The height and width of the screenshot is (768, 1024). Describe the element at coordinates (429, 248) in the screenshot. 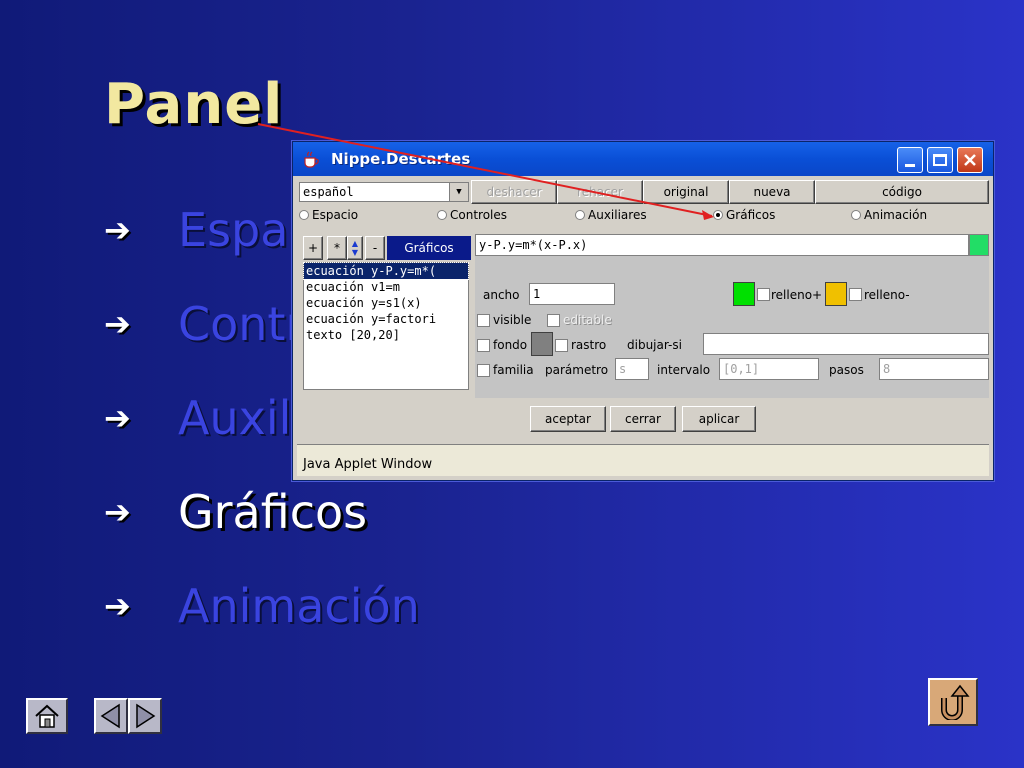

I see `list-header: Gráficos` at that location.